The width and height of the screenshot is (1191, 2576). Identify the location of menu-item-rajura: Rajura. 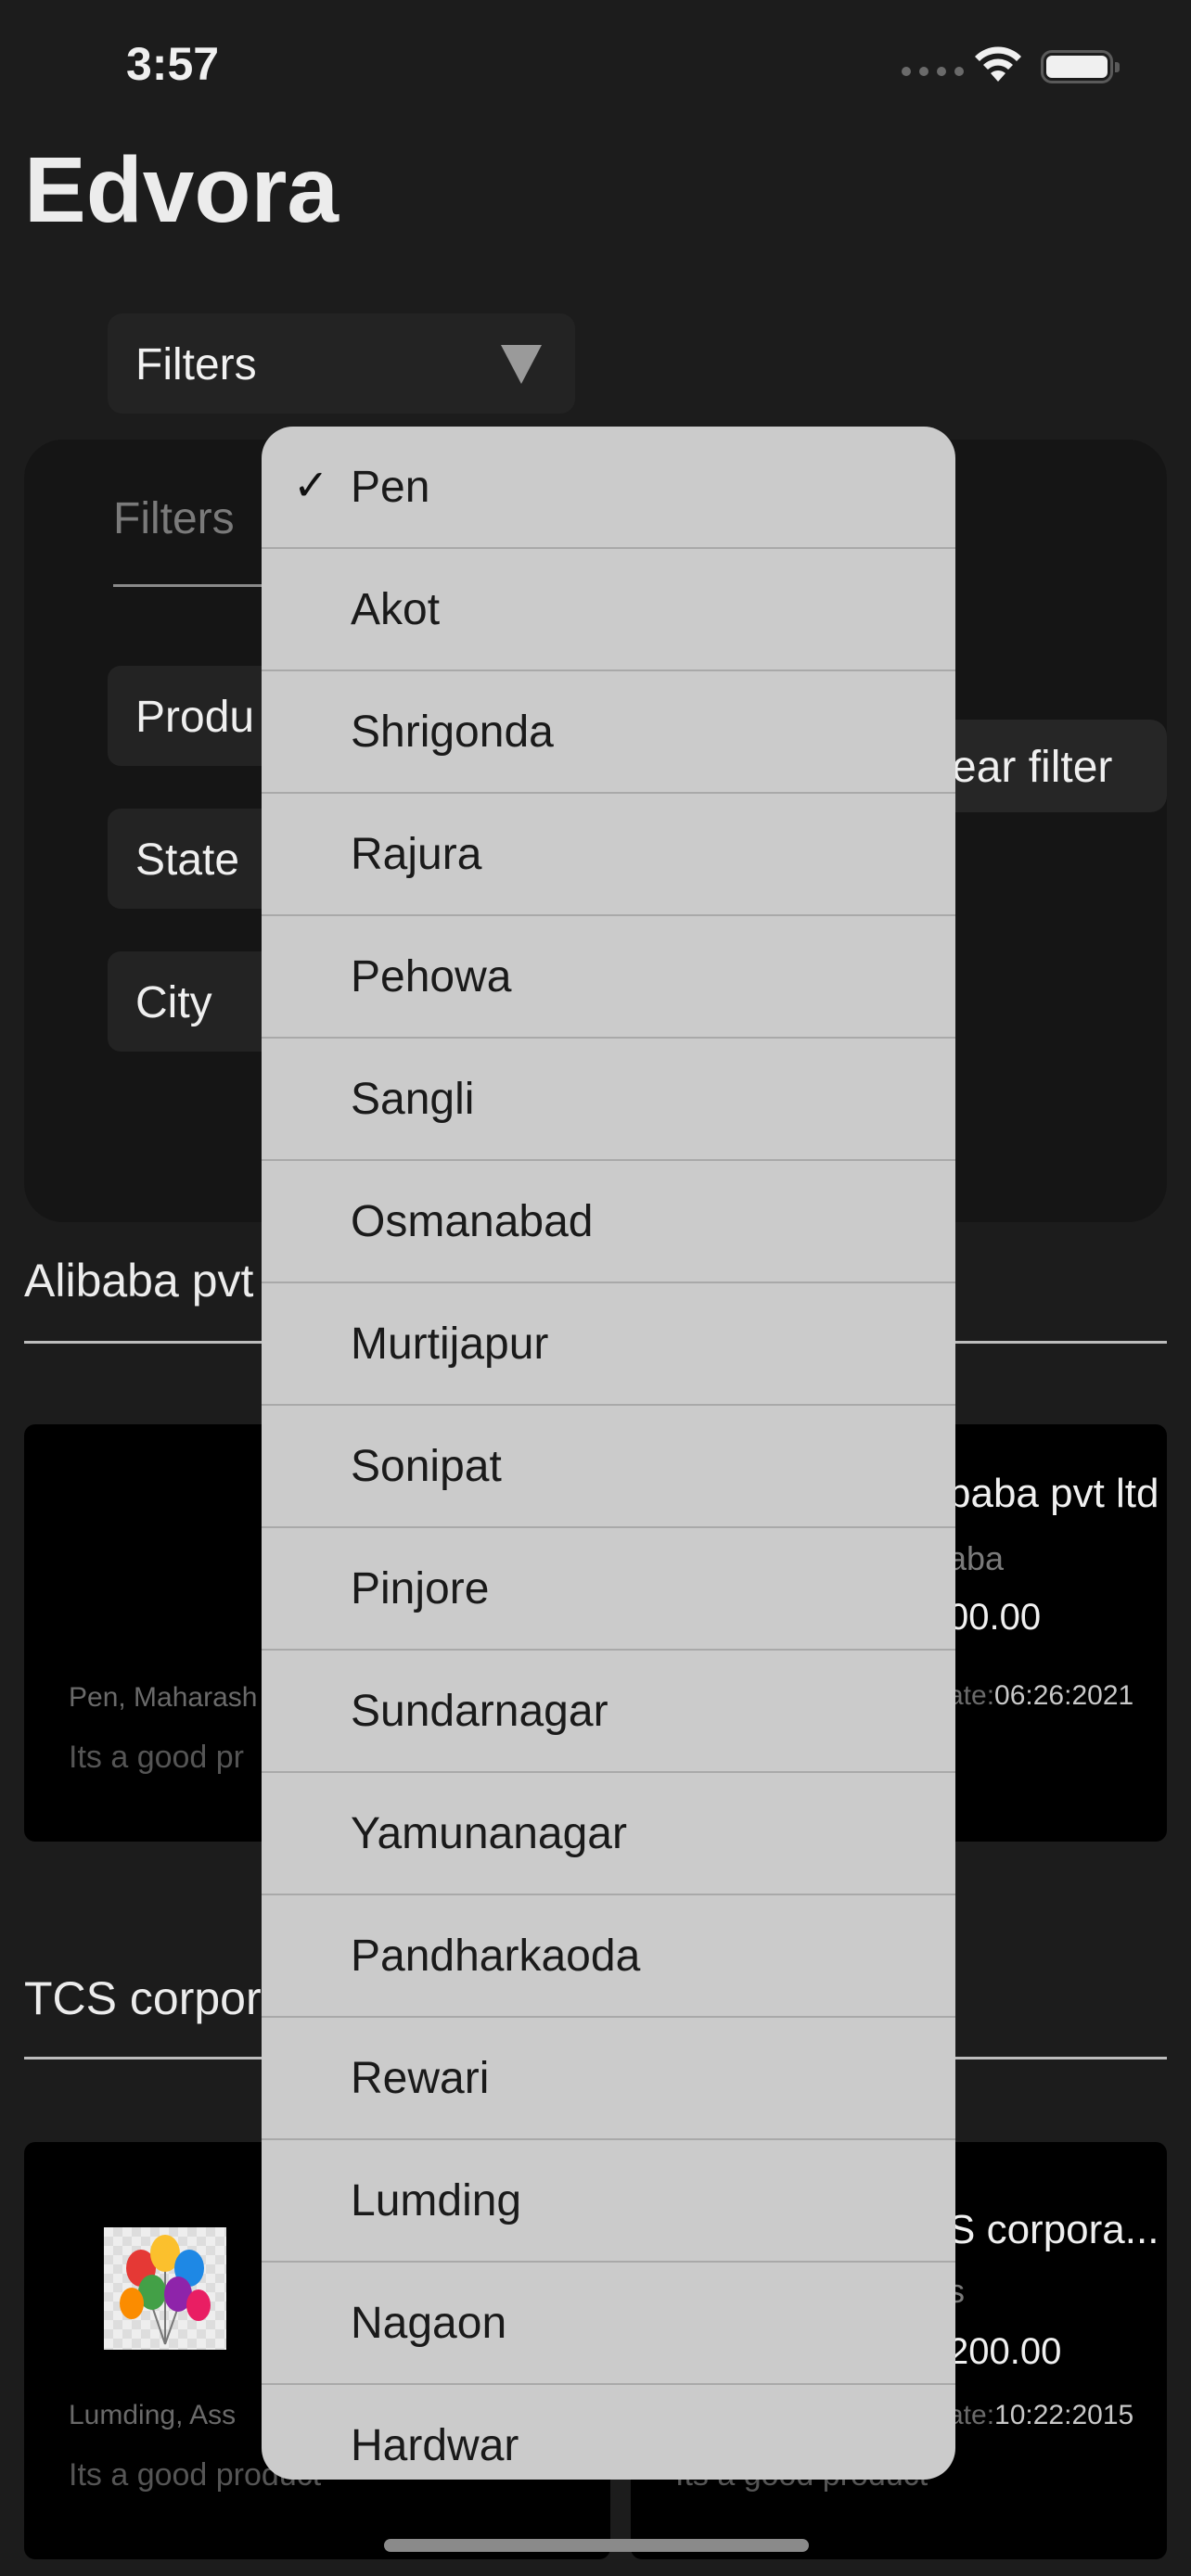
(608, 855).